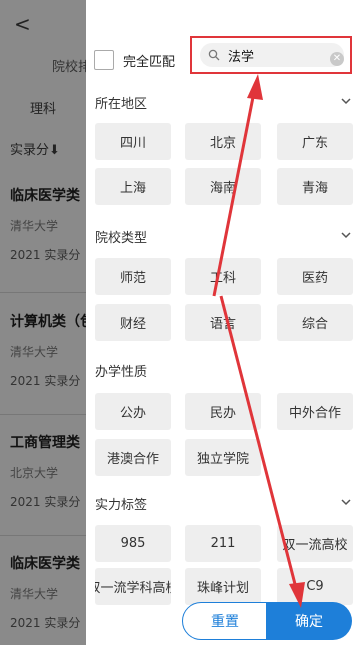 The height and width of the screenshot is (645, 361). Describe the element at coordinates (121, 505) in the screenshot. I see `section-title-strength: 实力标签` at that location.